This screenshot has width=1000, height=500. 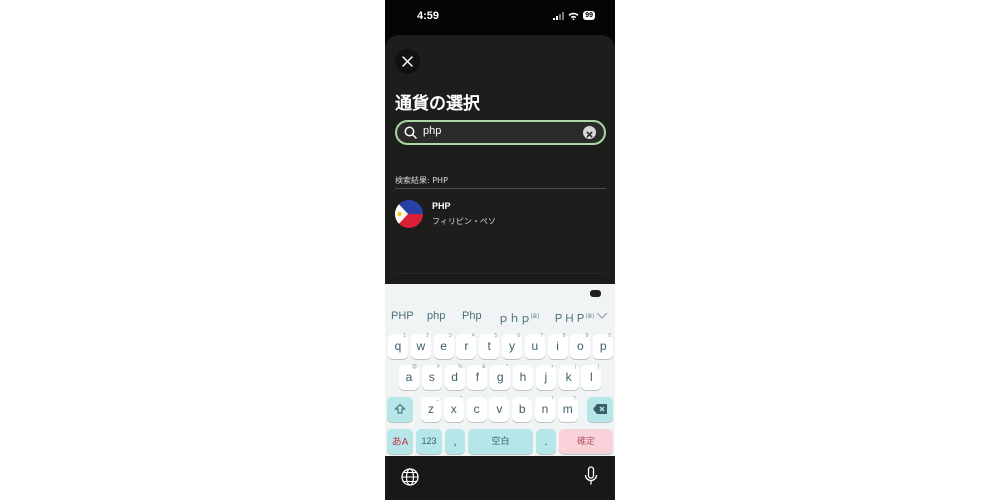 I want to click on key-v: :v, so click(x=499, y=409).